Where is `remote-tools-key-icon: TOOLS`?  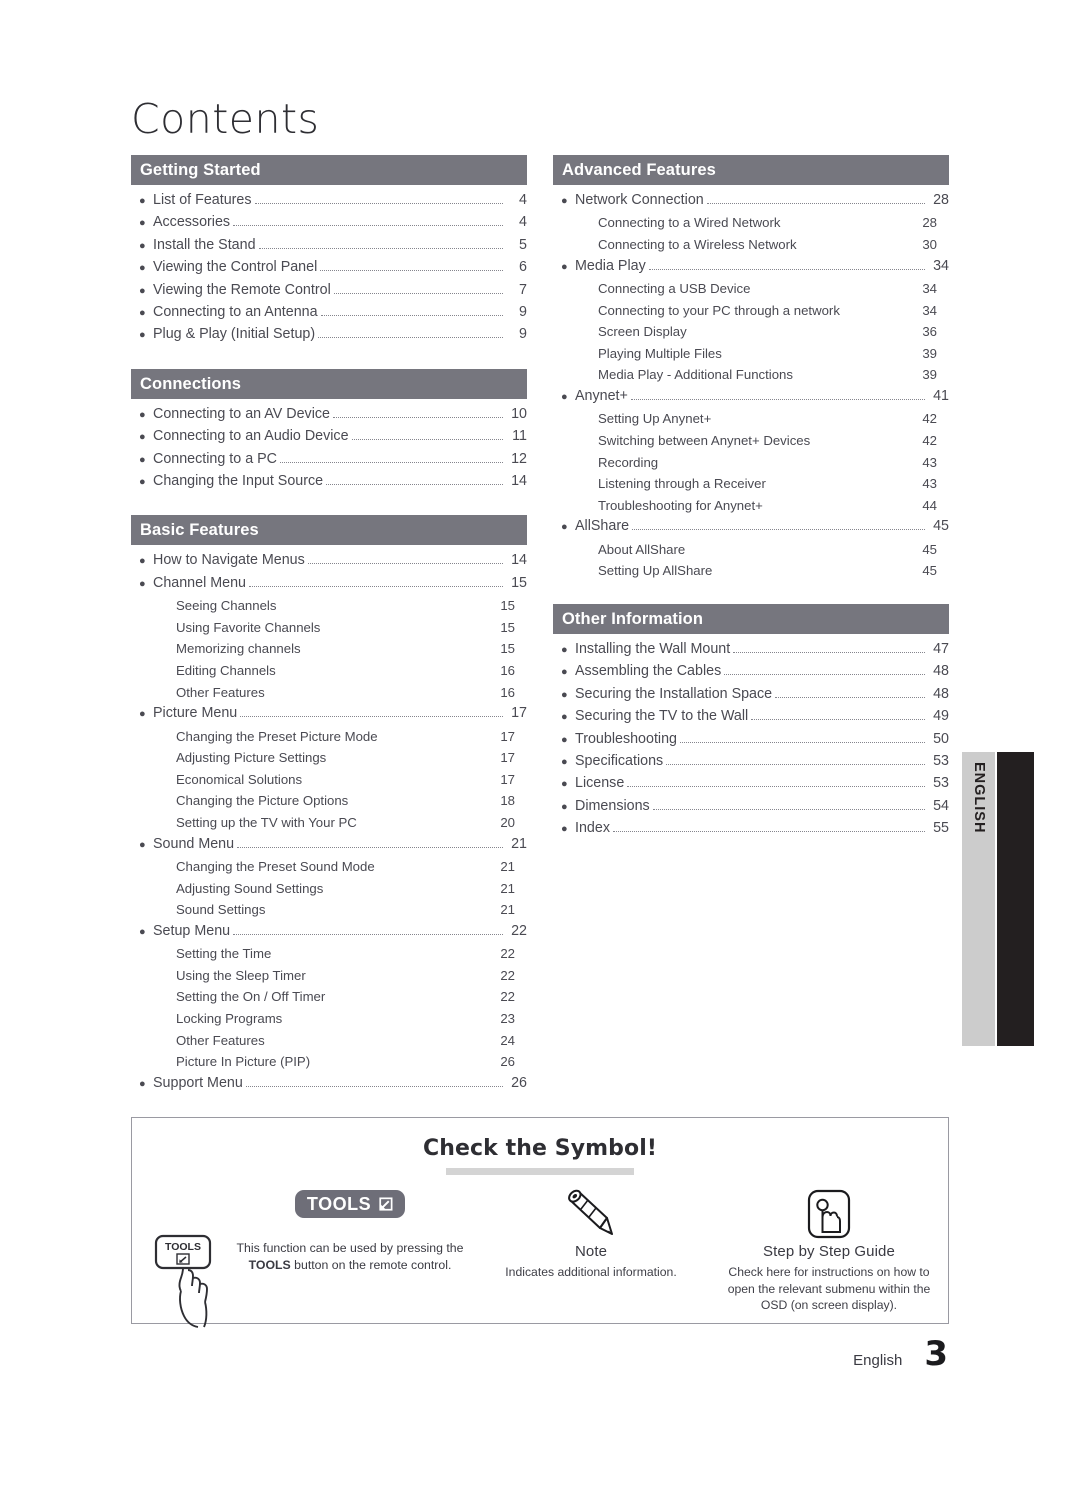
remote-tools-key-icon: TOOLS is located at coordinates (195, 1284).